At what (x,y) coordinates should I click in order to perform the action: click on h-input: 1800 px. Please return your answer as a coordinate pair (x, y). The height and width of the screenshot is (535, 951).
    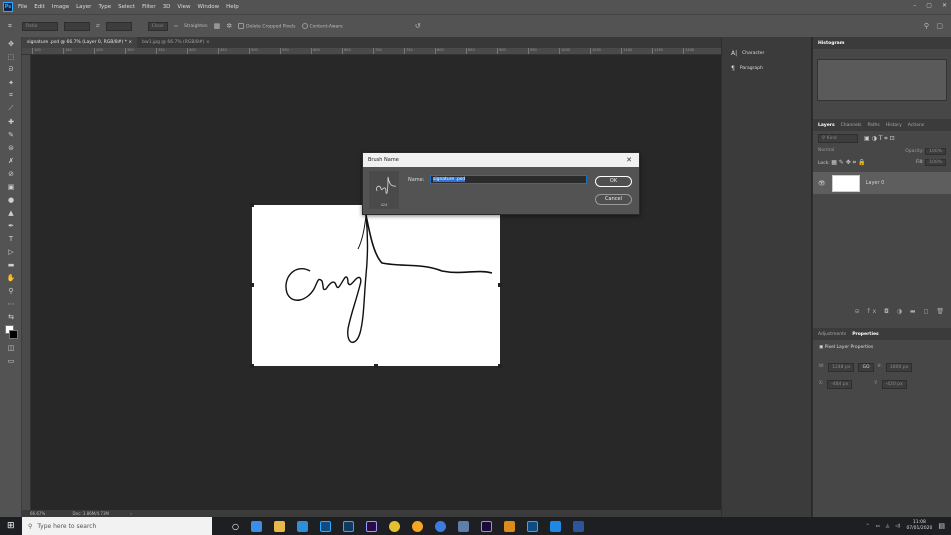
    Looking at the image, I should click on (899, 367).